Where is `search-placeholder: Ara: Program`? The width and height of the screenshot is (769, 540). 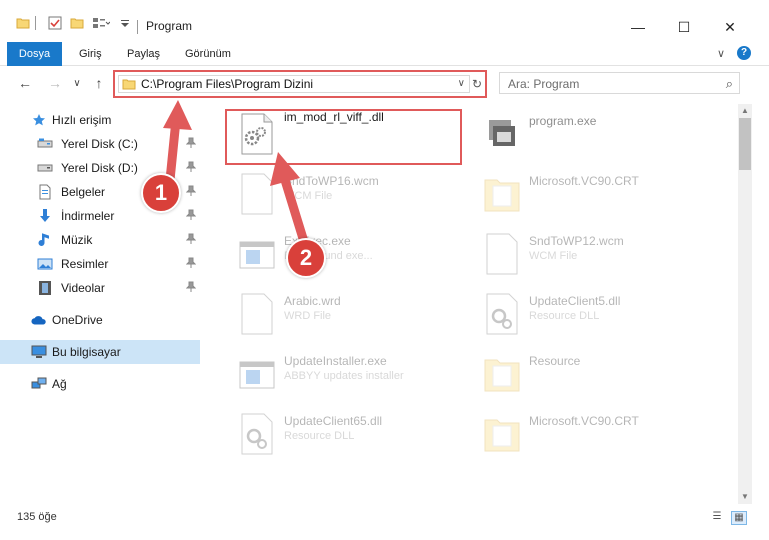
search-placeholder: Ara: Program is located at coordinates (544, 84).